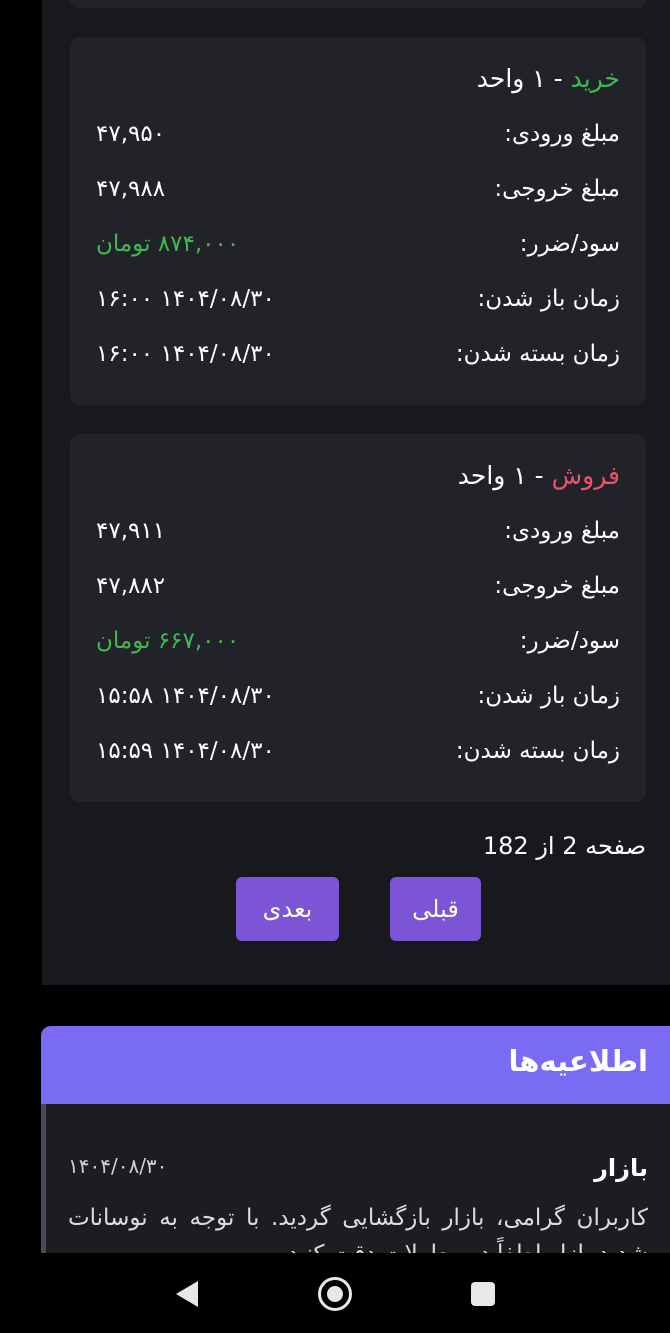 This screenshot has width=670, height=1333. Describe the element at coordinates (358, 354) in the screenshot. I see `close-time-row: زمان بسته شدن: ۱۴۰۴/۰۸/۳۰ ۱۶:۰۰` at that location.